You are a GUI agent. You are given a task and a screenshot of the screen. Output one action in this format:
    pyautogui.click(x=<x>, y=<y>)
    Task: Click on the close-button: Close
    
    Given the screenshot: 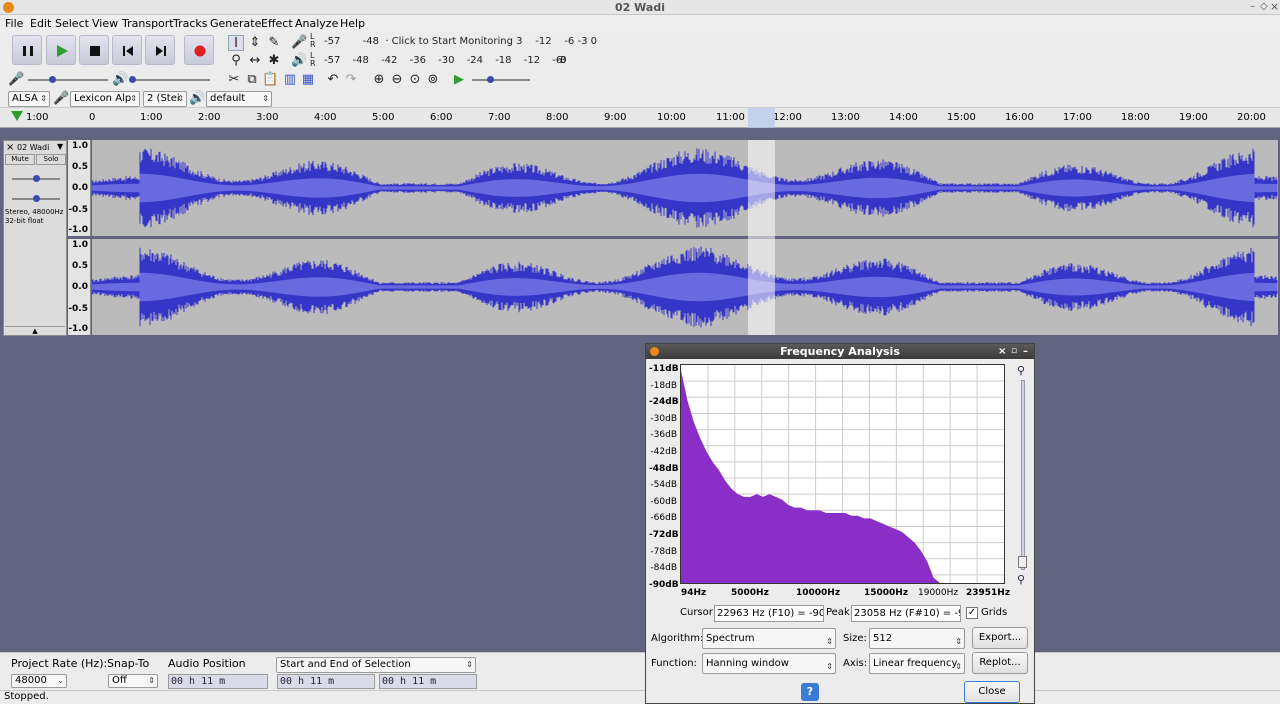 What is the action you would take?
    pyautogui.click(x=992, y=692)
    